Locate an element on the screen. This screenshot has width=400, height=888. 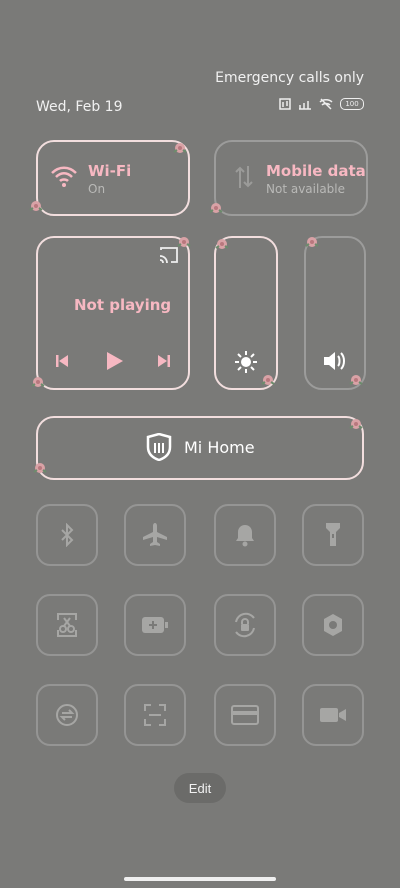
battery-saver-toggle is located at coordinates (155, 625).